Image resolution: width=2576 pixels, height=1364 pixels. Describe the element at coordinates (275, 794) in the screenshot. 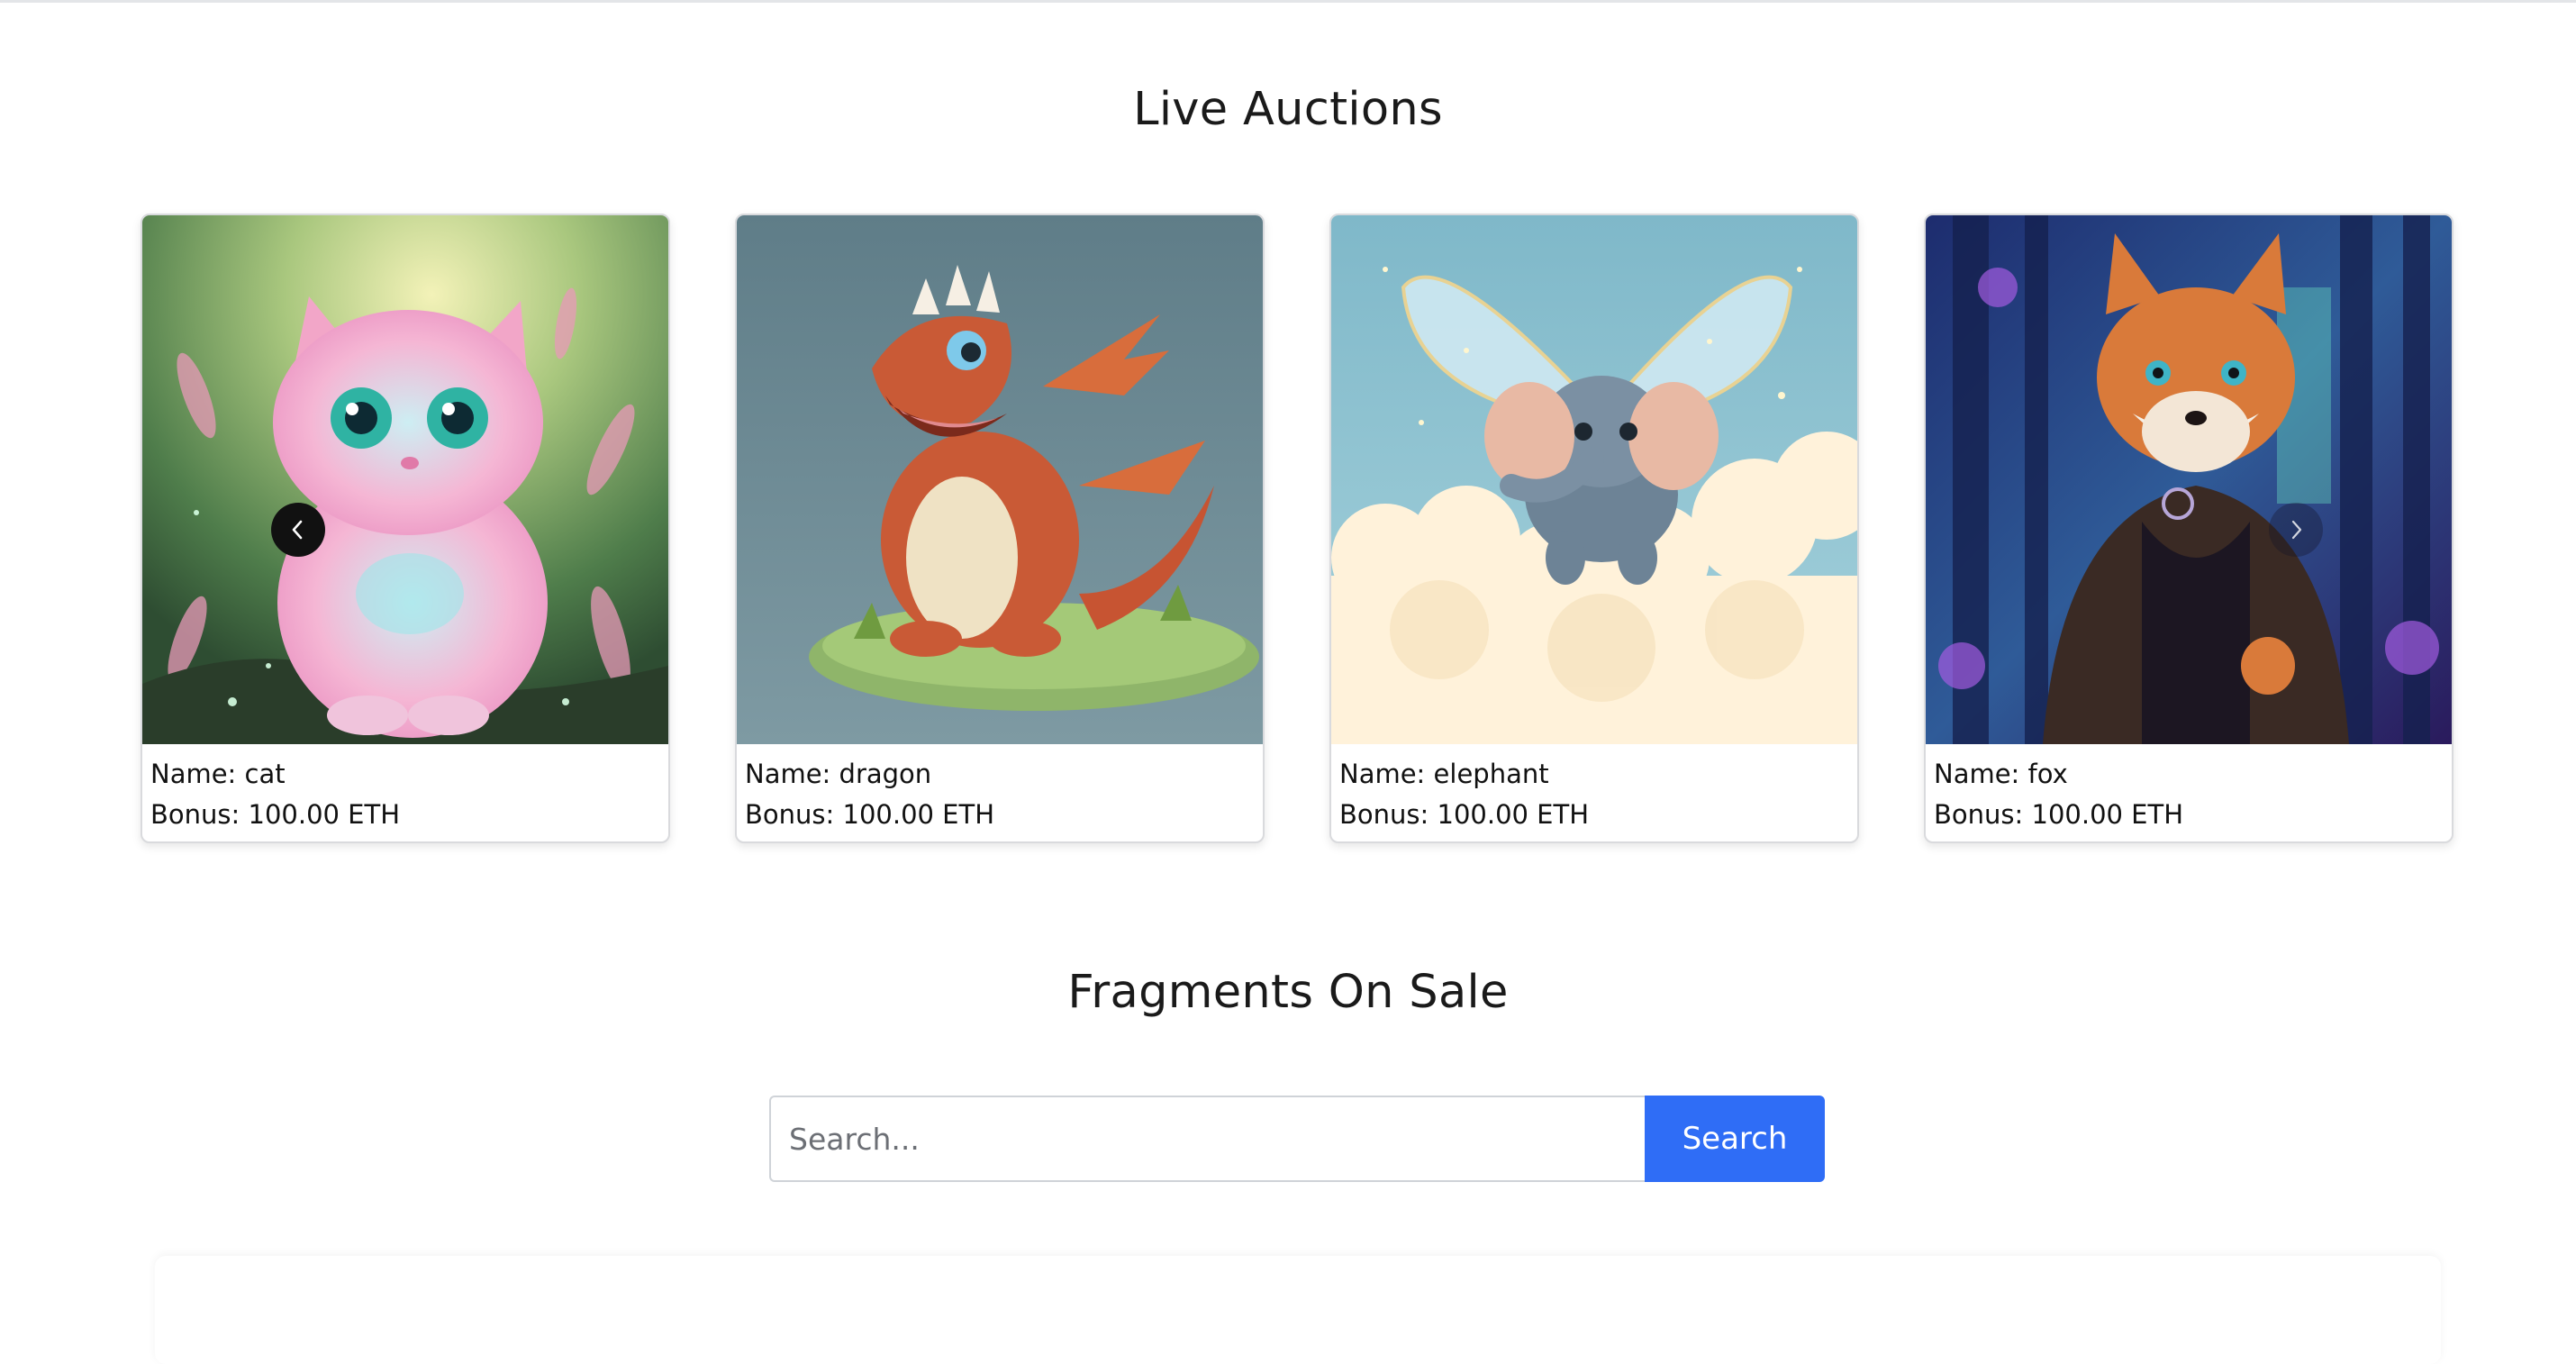

I see `auction-card-info: Name: cat Bonus: 100.00 ETH` at that location.